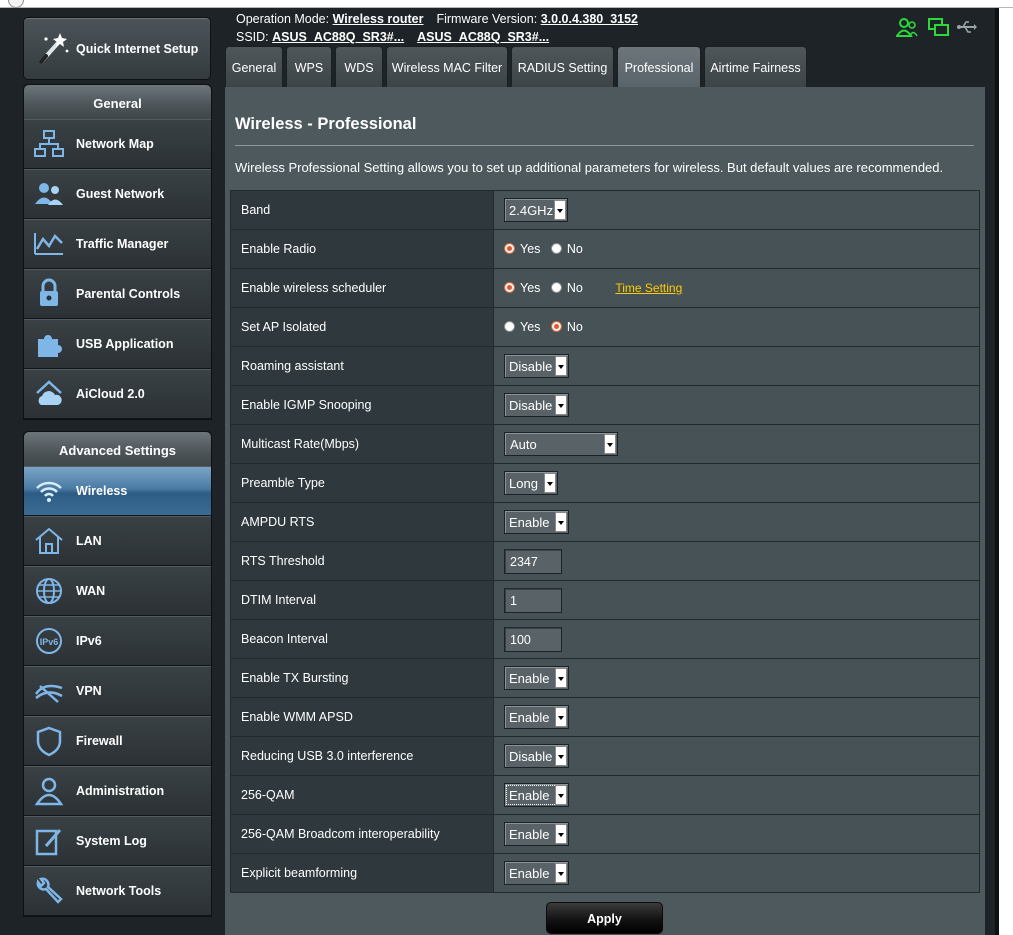 Image resolution: width=1013 pixels, height=935 pixels. What do you see at coordinates (533, 561) in the screenshot?
I see `rts-threshold-input: 2347` at bounding box center [533, 561].